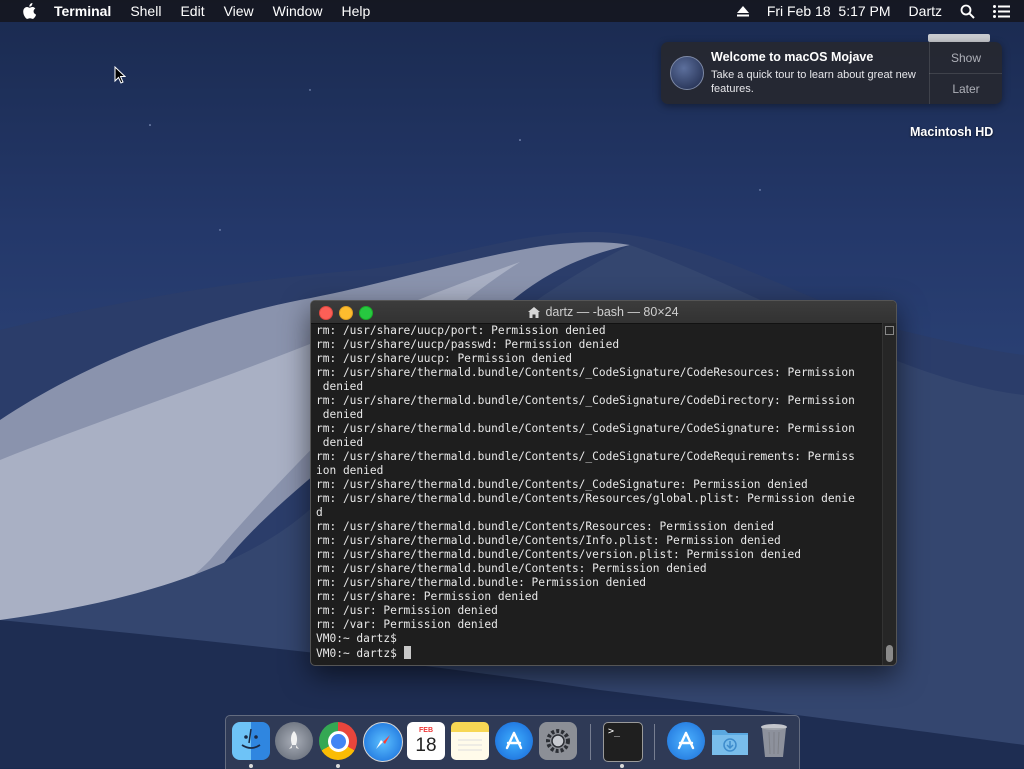 The height and width of the screenshot is (769, 1024). I want to click on terminal-line: rm: /usr/share: Permission denied, so click(427, 596).